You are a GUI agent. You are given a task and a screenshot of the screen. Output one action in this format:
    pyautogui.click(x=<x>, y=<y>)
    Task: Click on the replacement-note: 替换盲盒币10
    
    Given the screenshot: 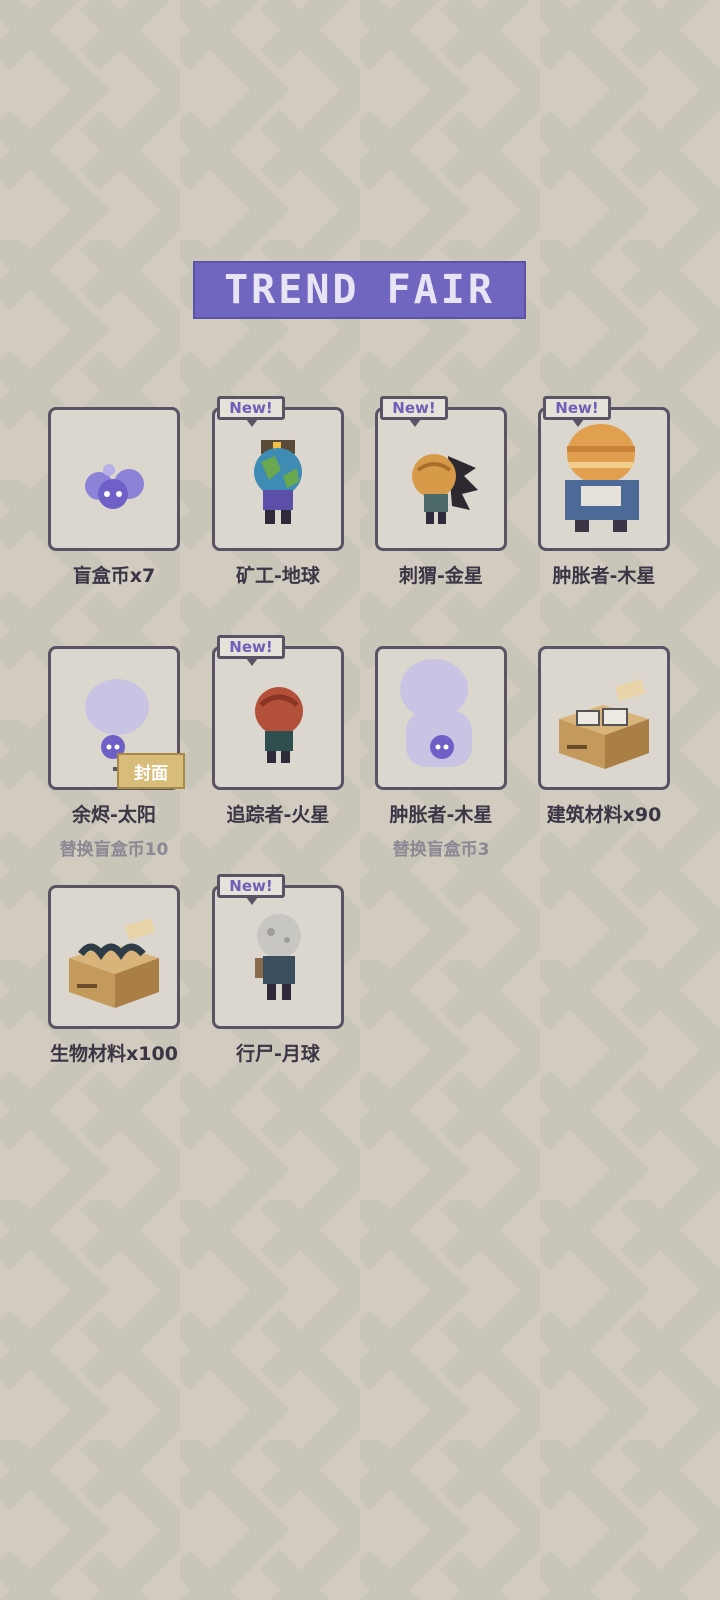 What is the action you would take?
    pyautogui.click(x=114, y=850)
    